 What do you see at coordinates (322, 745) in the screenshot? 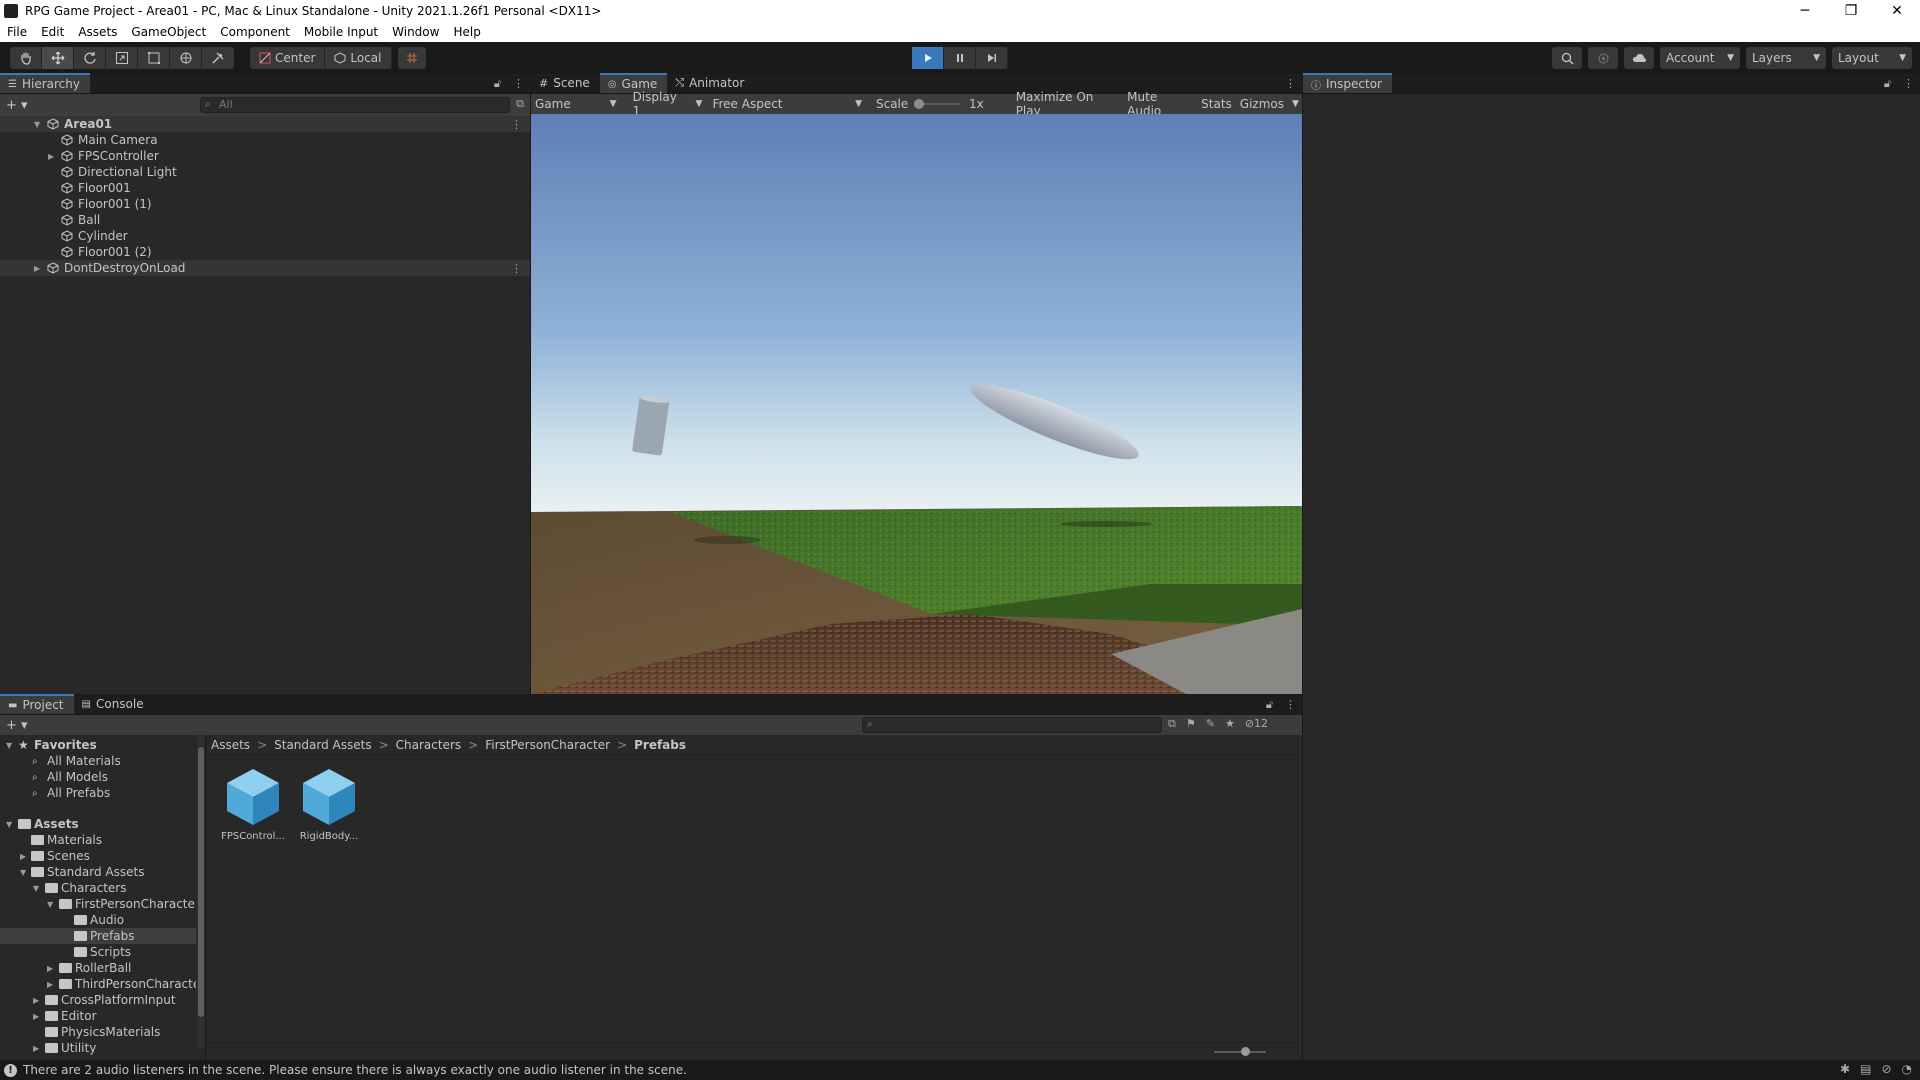
I see `breadcrumb-item: Standard Assets` at bounding box center [322, 745].